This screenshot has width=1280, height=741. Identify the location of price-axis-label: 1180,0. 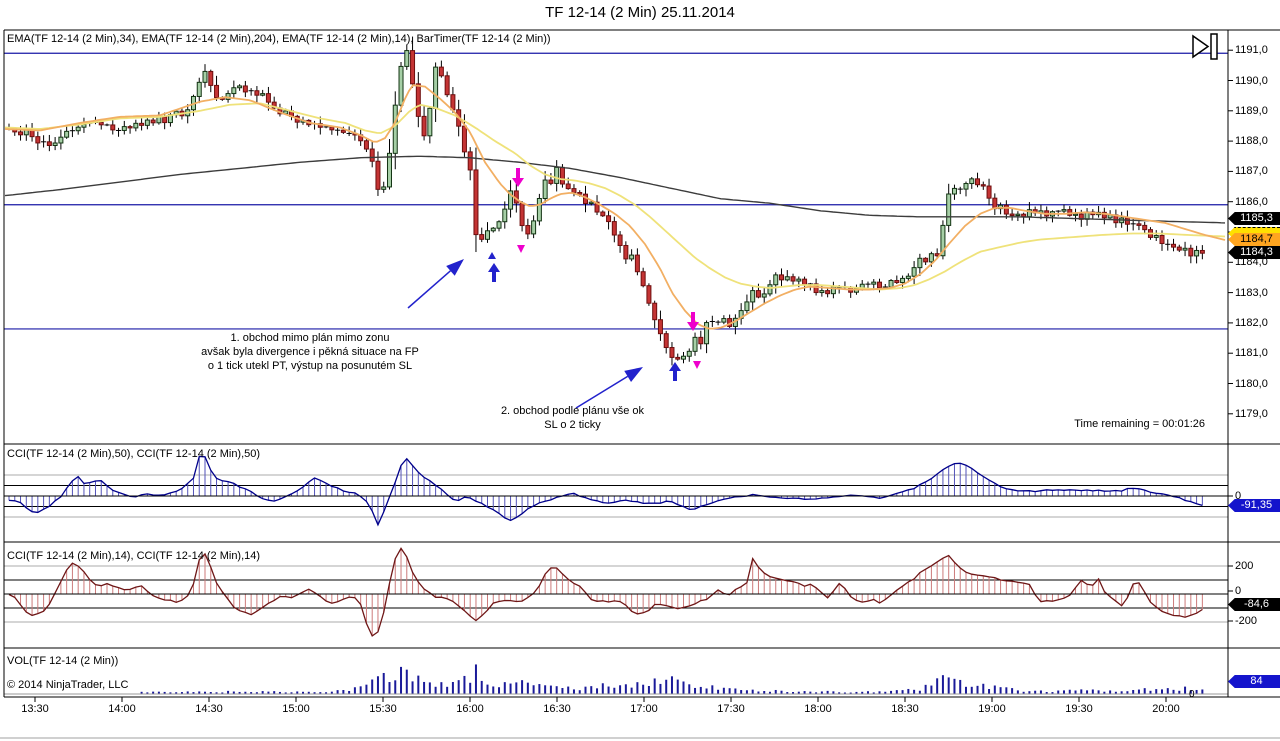
(1251, 383).